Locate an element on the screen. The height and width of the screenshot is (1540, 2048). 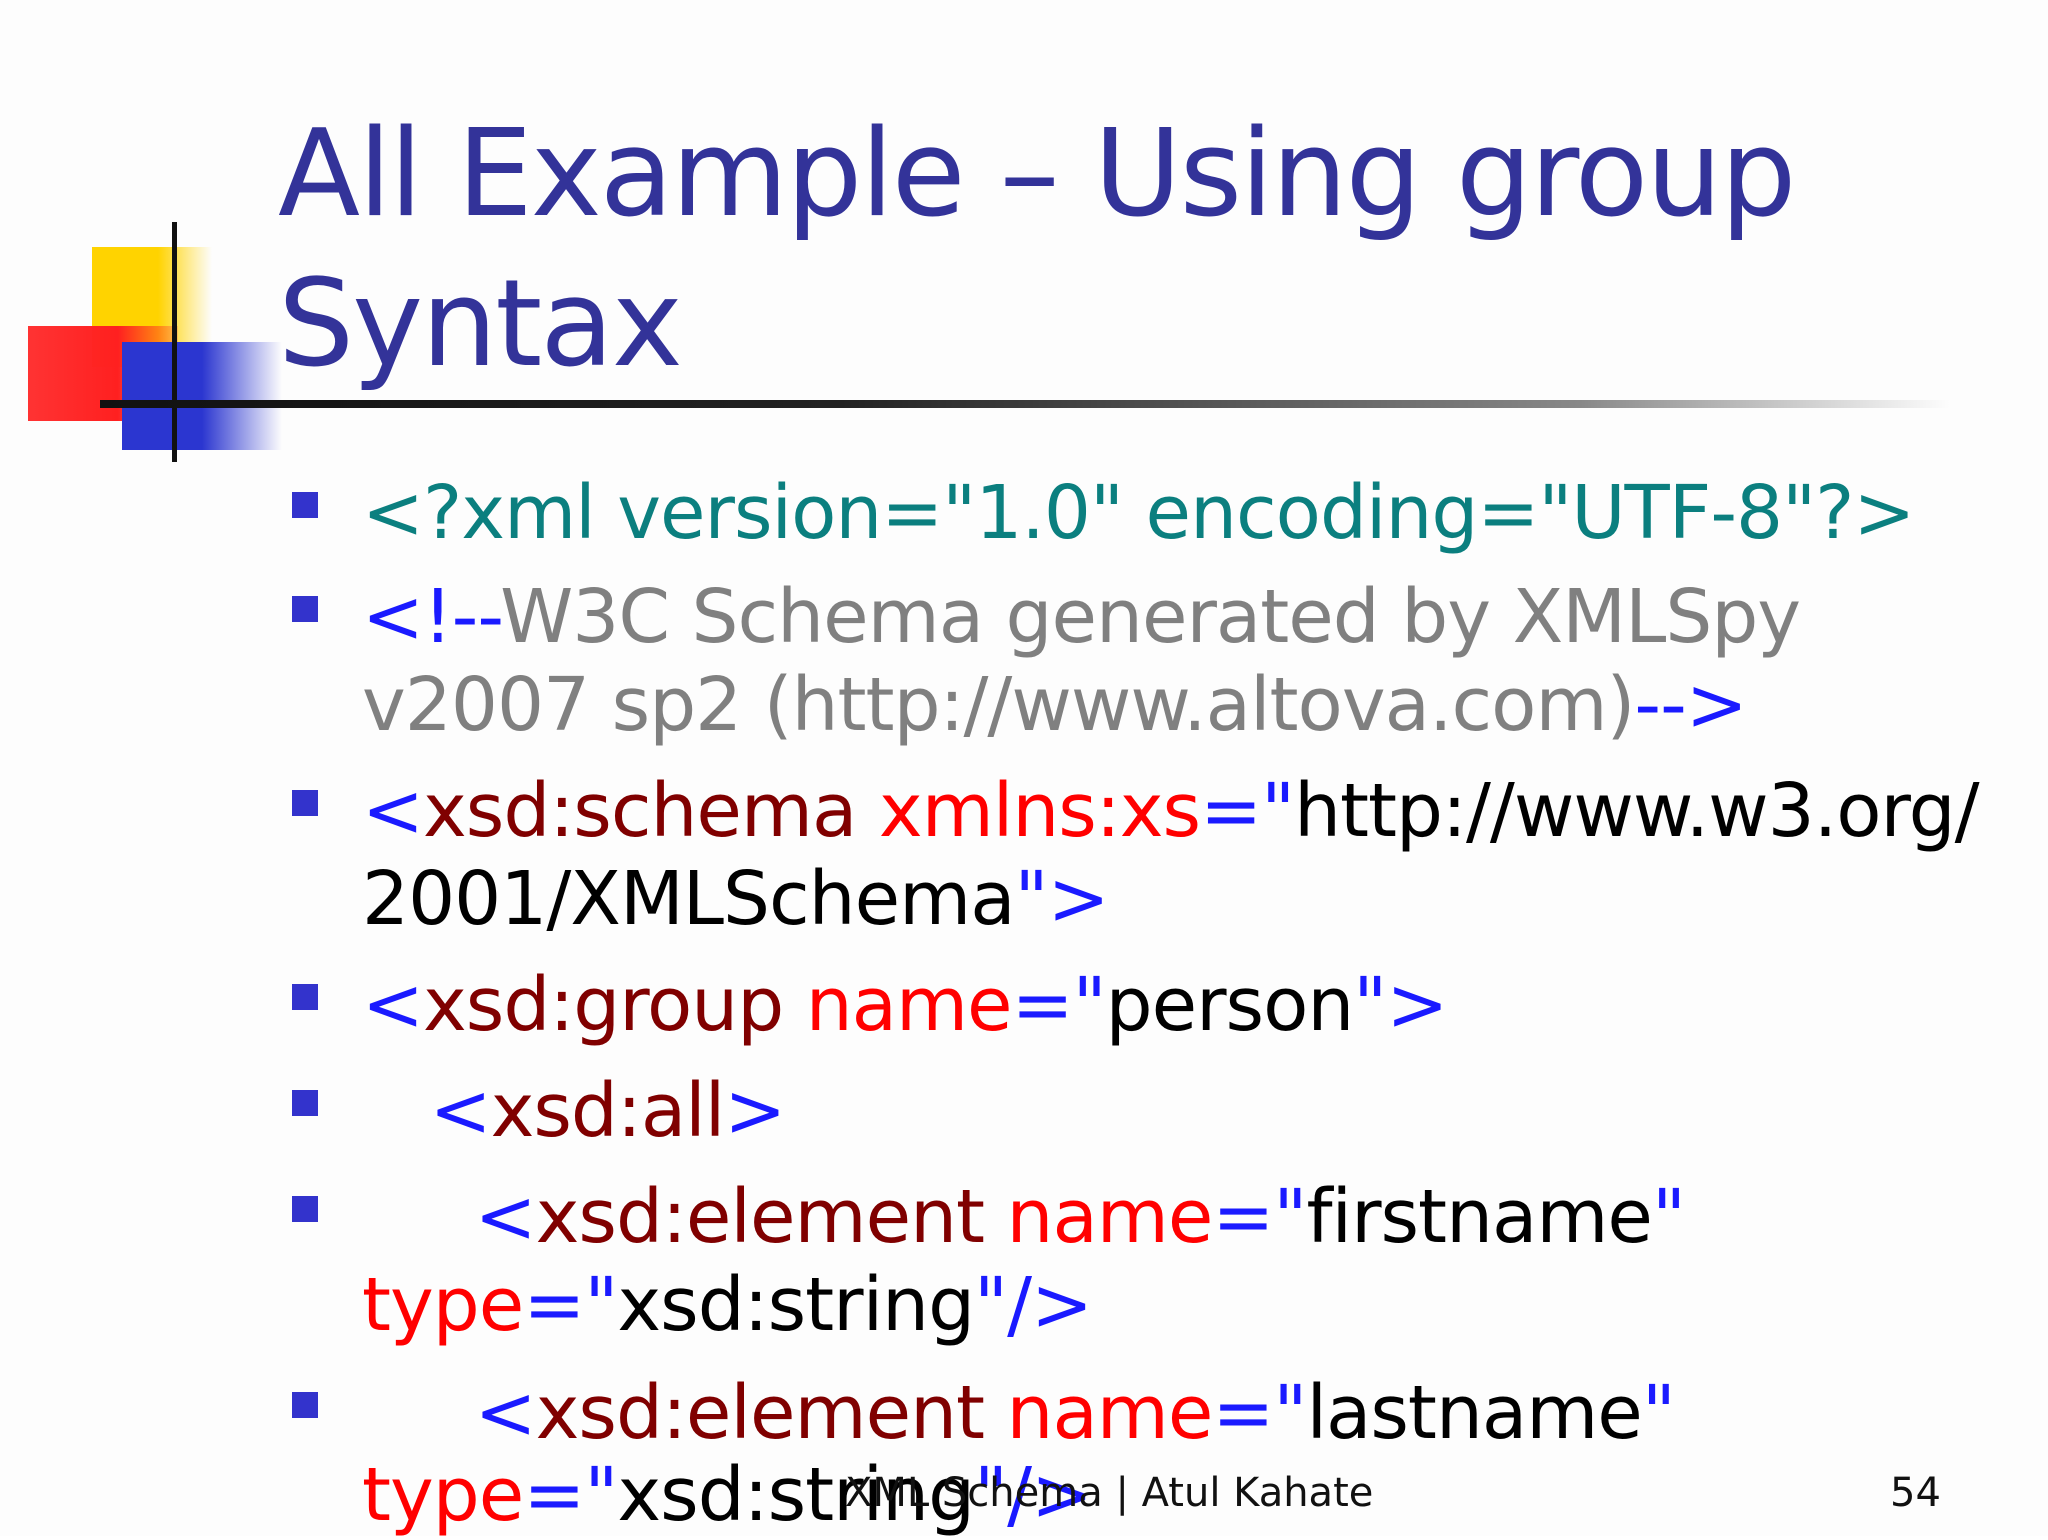
attribute-value: xsd:string is located at coordinates (796, 1305).